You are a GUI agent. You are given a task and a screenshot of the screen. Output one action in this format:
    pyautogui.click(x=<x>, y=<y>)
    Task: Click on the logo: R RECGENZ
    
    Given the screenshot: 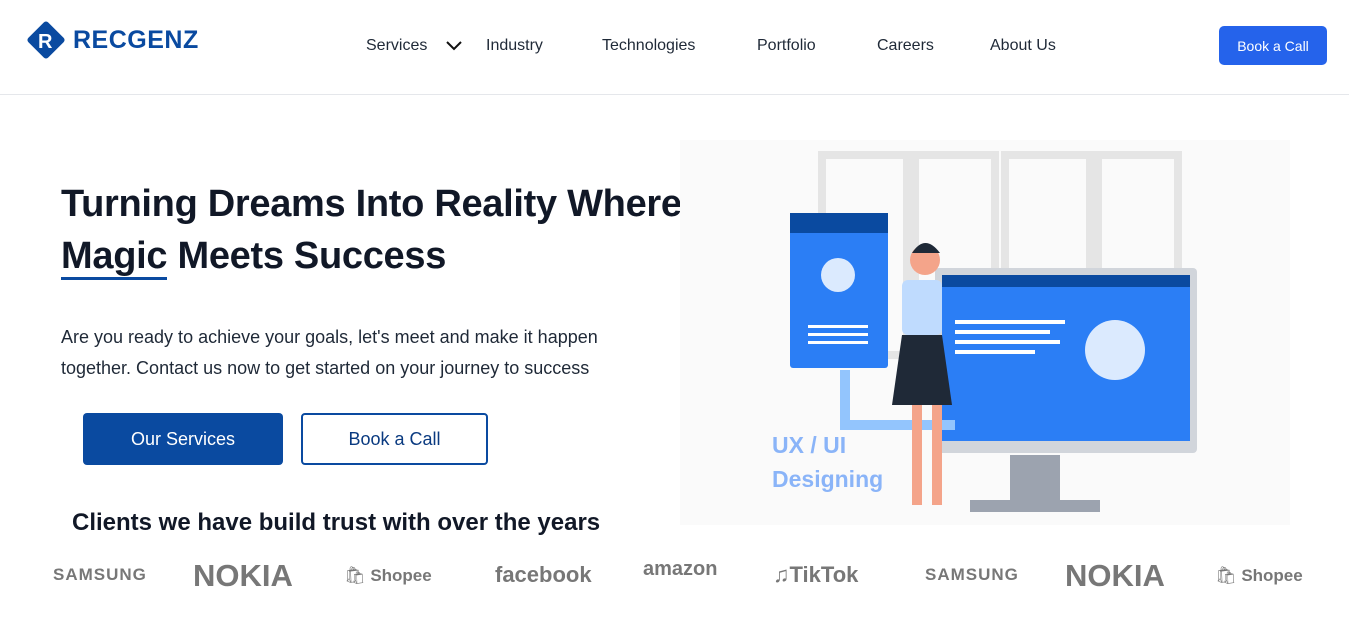 What is the action you would take?
    pyautogui.click(x=112, y=40)
    